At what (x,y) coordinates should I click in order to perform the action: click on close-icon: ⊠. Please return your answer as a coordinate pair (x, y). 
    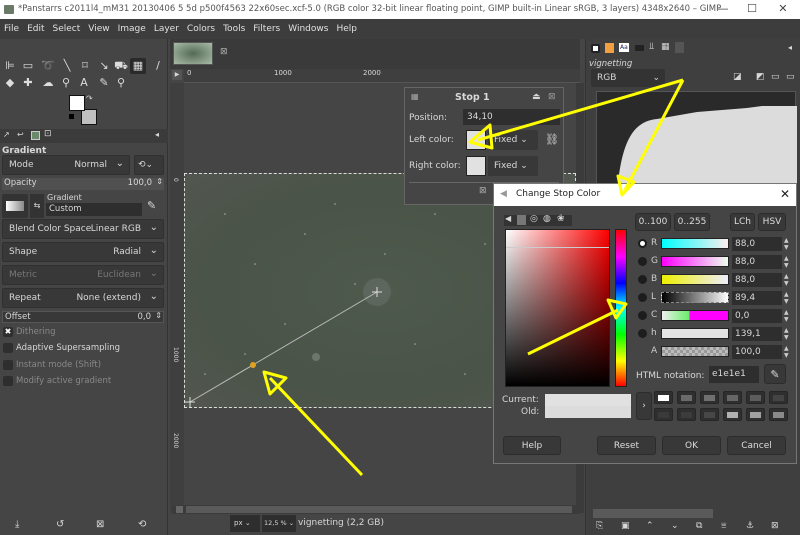
    Looking at the image, I should click on (483, 191).